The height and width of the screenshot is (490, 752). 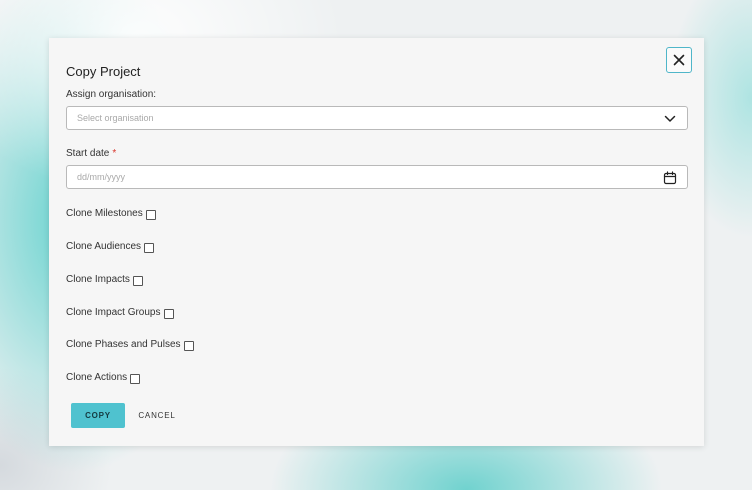 I want to click on start-date-placeholder: dd/mm/yyyy, so click(x=101, y=177).